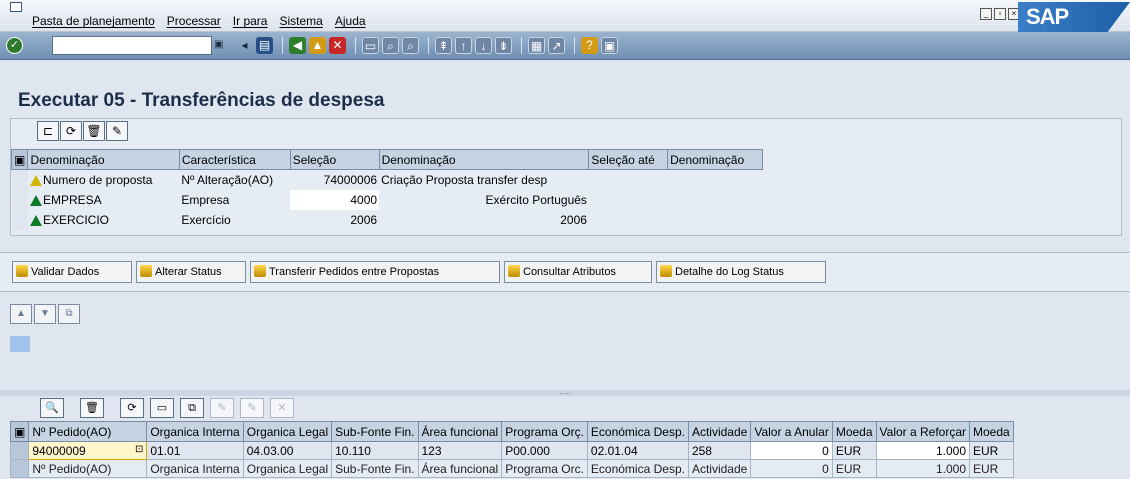  I want to click on detalhe-log-status-button: Detalhe do Log Status, so click(741, 272).